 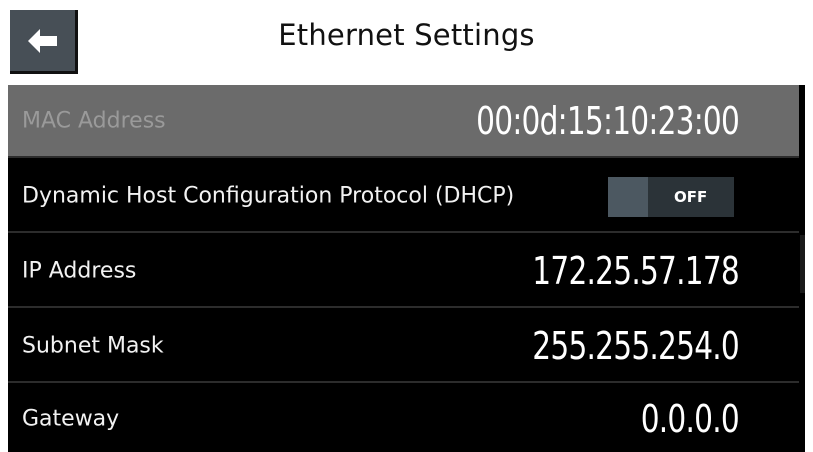 What do you see at coordinates (93, 345) in the screenshot?
I see `subnet-mask-label: Subnet Mask` at bounding box center [93, 345].